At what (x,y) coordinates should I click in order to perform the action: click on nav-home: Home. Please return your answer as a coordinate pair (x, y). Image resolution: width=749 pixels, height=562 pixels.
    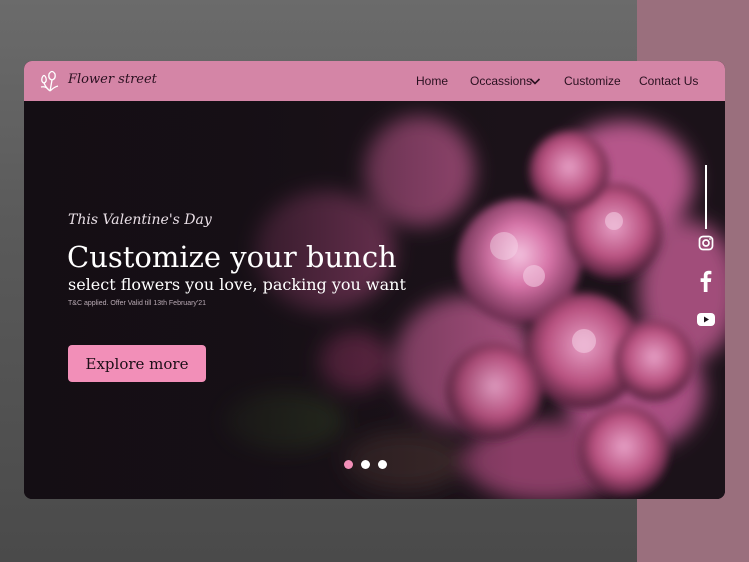
    Looking at the image, I should click on (432, 81).